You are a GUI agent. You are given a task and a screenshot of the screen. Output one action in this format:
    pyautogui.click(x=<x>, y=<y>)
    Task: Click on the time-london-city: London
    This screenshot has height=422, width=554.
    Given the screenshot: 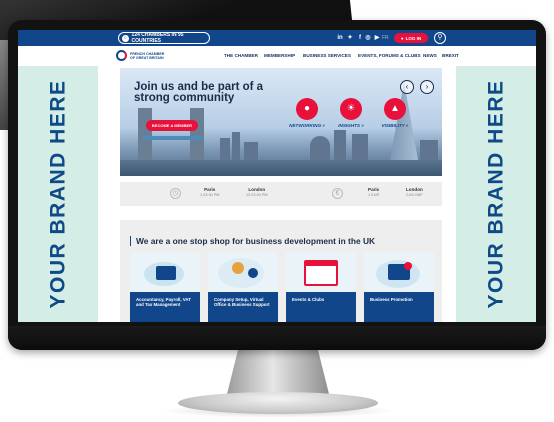 What is the action you would take?
    pyautogui.click(x=257, y=189)
    